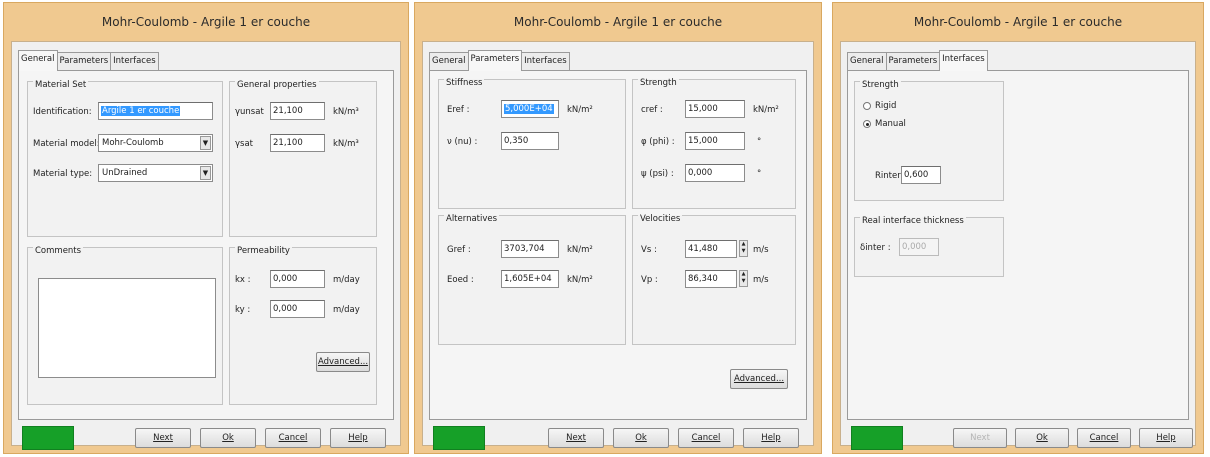  Describe the element at coordinates (297, 143) in the screenshot. I see `gamma-sat-input: 21,100` at that location.